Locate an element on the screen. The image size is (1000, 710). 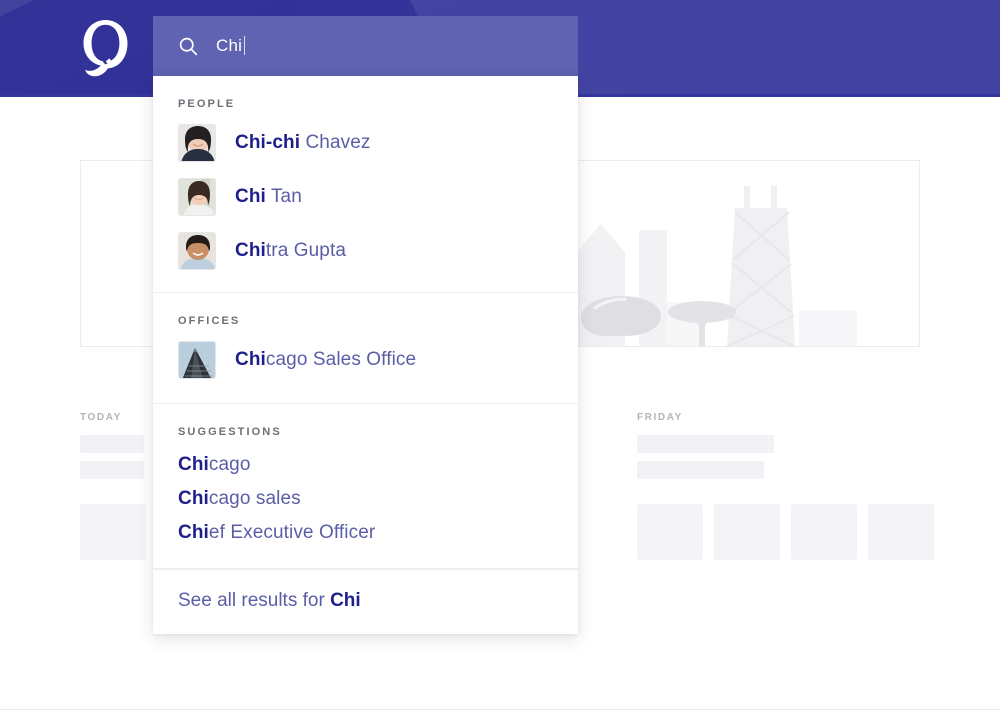
section-offices: OFFICES Chicago Sales Office is located at coordinates (365, 348).